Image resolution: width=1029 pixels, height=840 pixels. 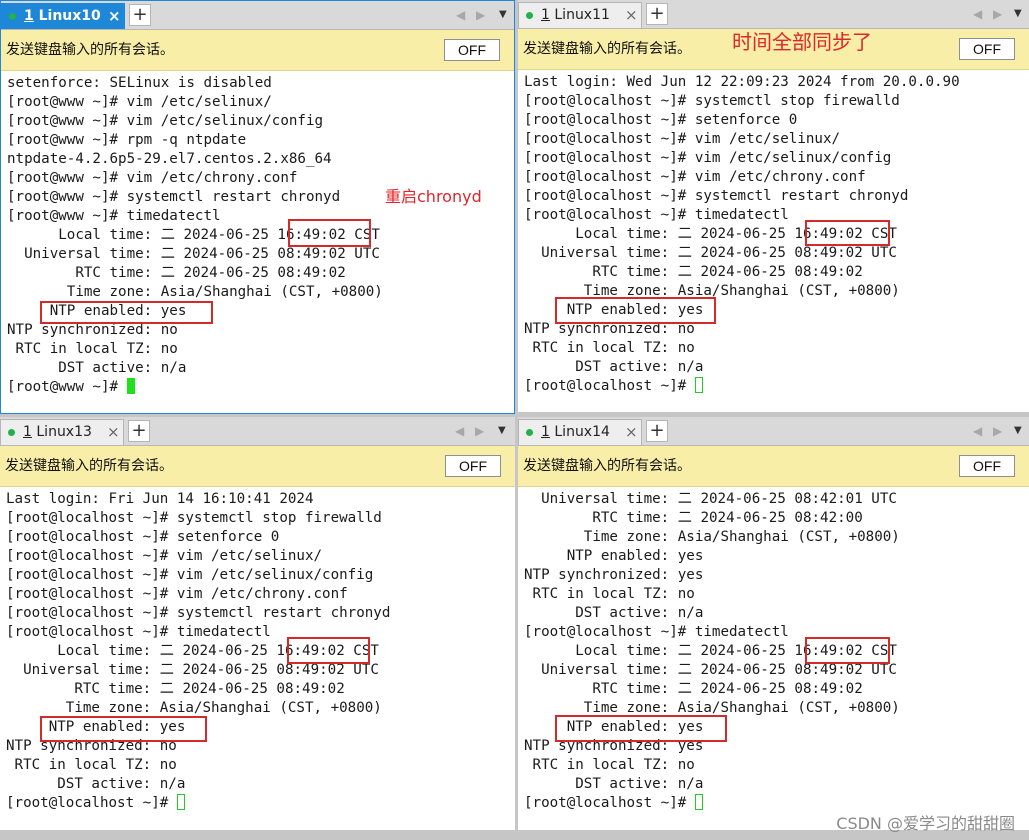 I want to click on tab-bar: 1 Linux14 × + ◀ ▶ ▼, so click(x=773, y=431).